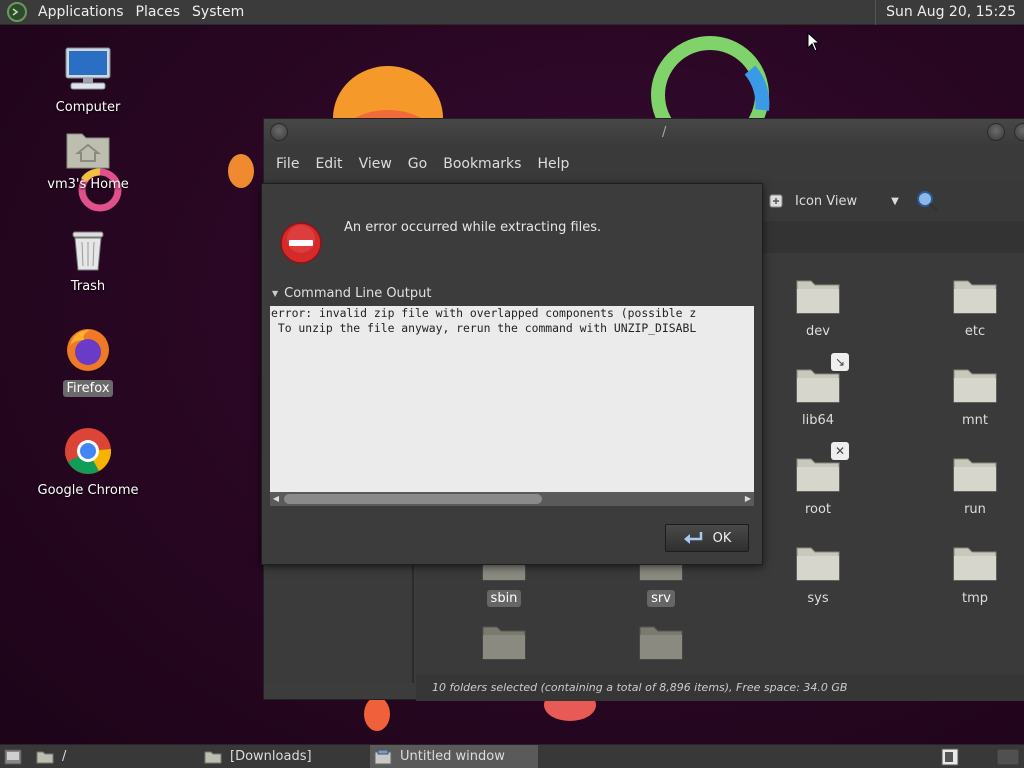 The image size is (1024, 768). Describe the element at coordinates (88, 350) in the screenshot. I see `firefox-icon` at that location.